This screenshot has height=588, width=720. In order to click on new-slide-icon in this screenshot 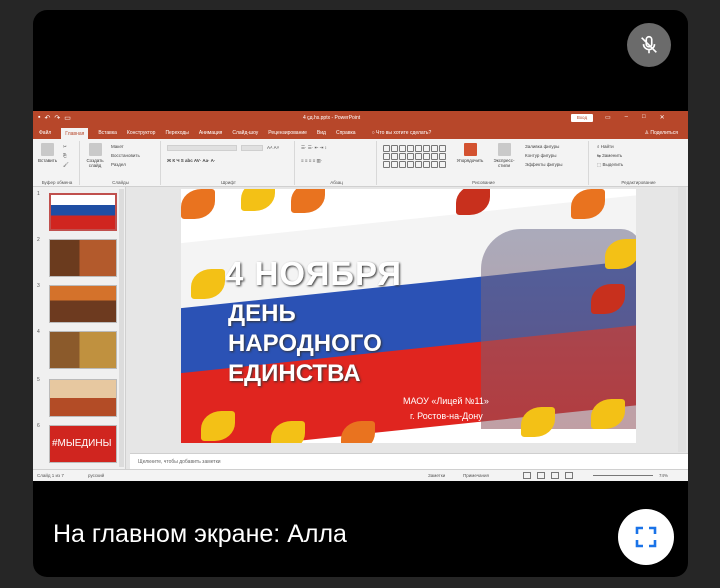, I will do `click(95, 149)`.